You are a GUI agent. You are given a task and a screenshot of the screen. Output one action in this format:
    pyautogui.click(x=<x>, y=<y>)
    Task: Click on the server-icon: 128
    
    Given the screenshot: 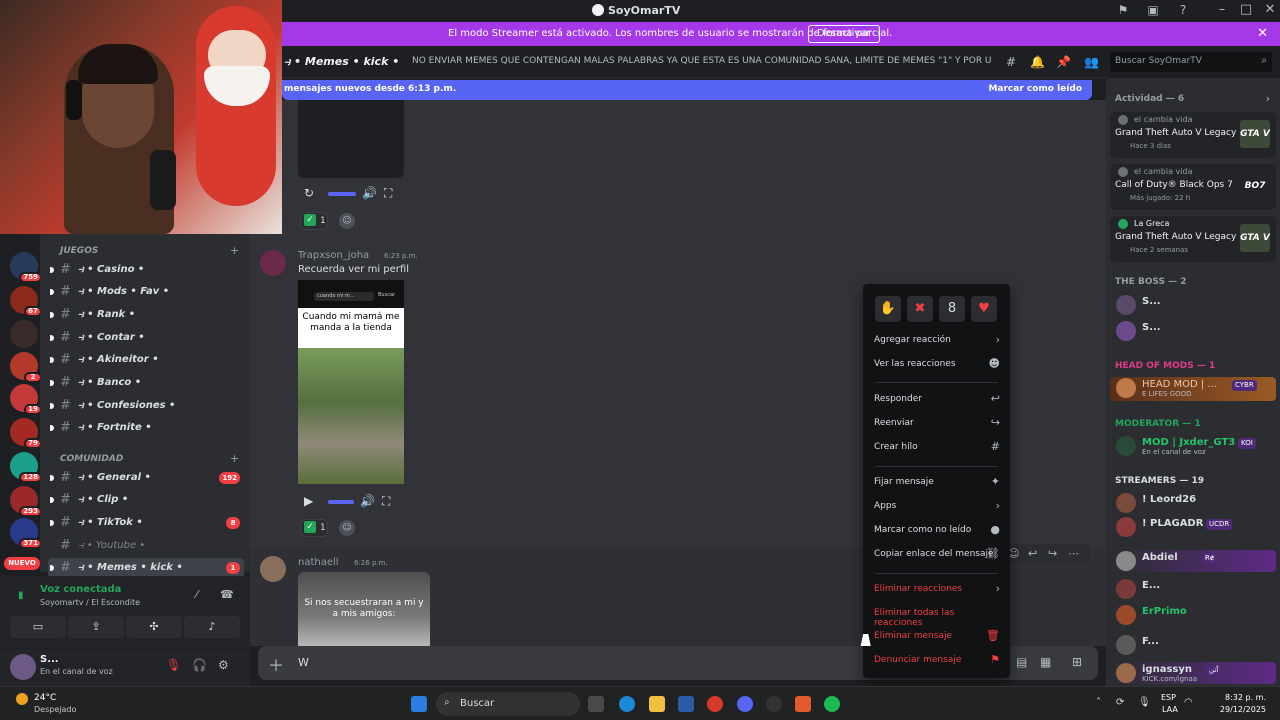 What is the action you would take?
    pyautogui.click(x=26, y=467)
    